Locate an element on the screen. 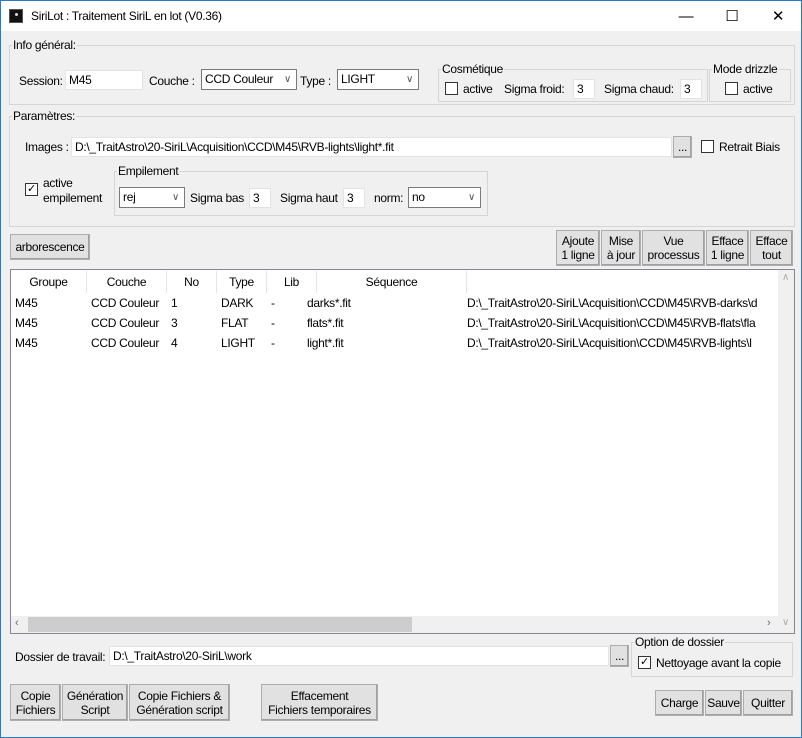 This screenshot has width=802, height=738. header-no: No is located at coordinates (192, 282).